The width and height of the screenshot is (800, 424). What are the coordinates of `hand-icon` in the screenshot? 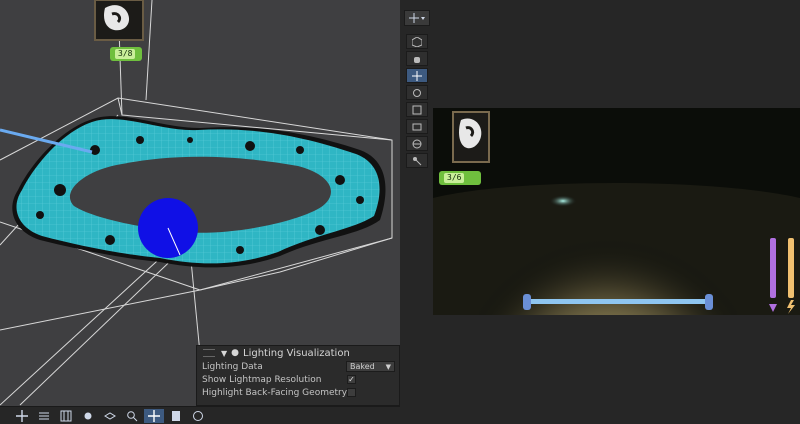 It's located at (417, 59).